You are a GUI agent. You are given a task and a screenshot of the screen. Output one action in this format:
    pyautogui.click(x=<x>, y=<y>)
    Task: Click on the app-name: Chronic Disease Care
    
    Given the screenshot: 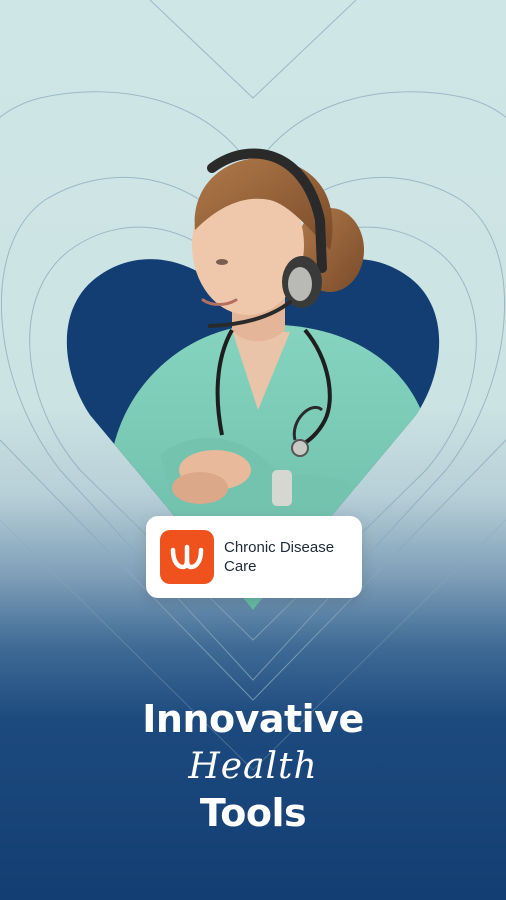 What is the action you would take?
    pyautogui.click(x=279, y=557)
    